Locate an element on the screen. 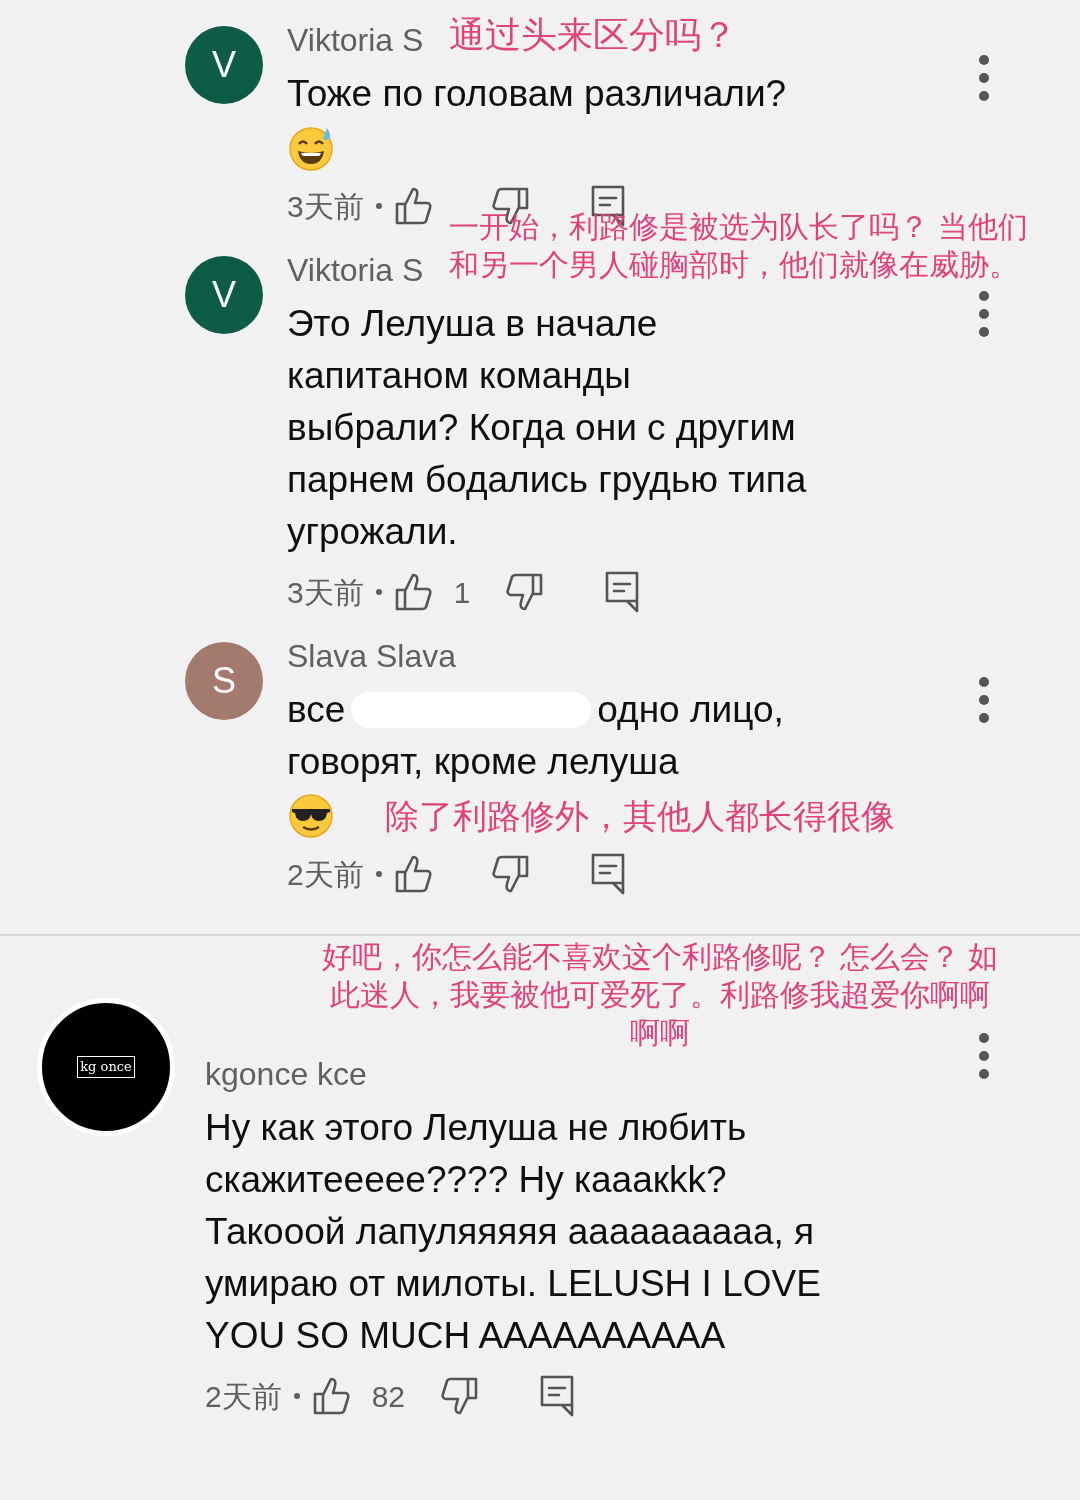 The height and width of the screenshot is (1500, 1080). comment-text: капитаном команды is located at coordinates (459, 376).